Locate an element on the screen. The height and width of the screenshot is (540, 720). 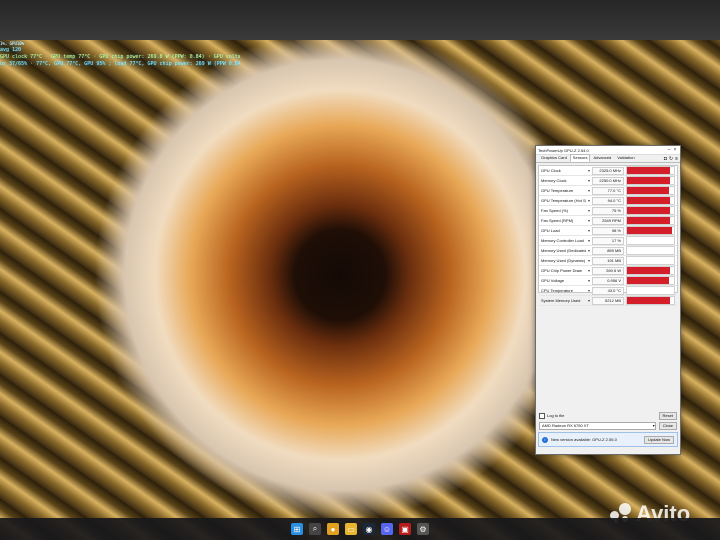
sensor-name: Memory Used (Dedicated) is located at coordinates (563, 250).